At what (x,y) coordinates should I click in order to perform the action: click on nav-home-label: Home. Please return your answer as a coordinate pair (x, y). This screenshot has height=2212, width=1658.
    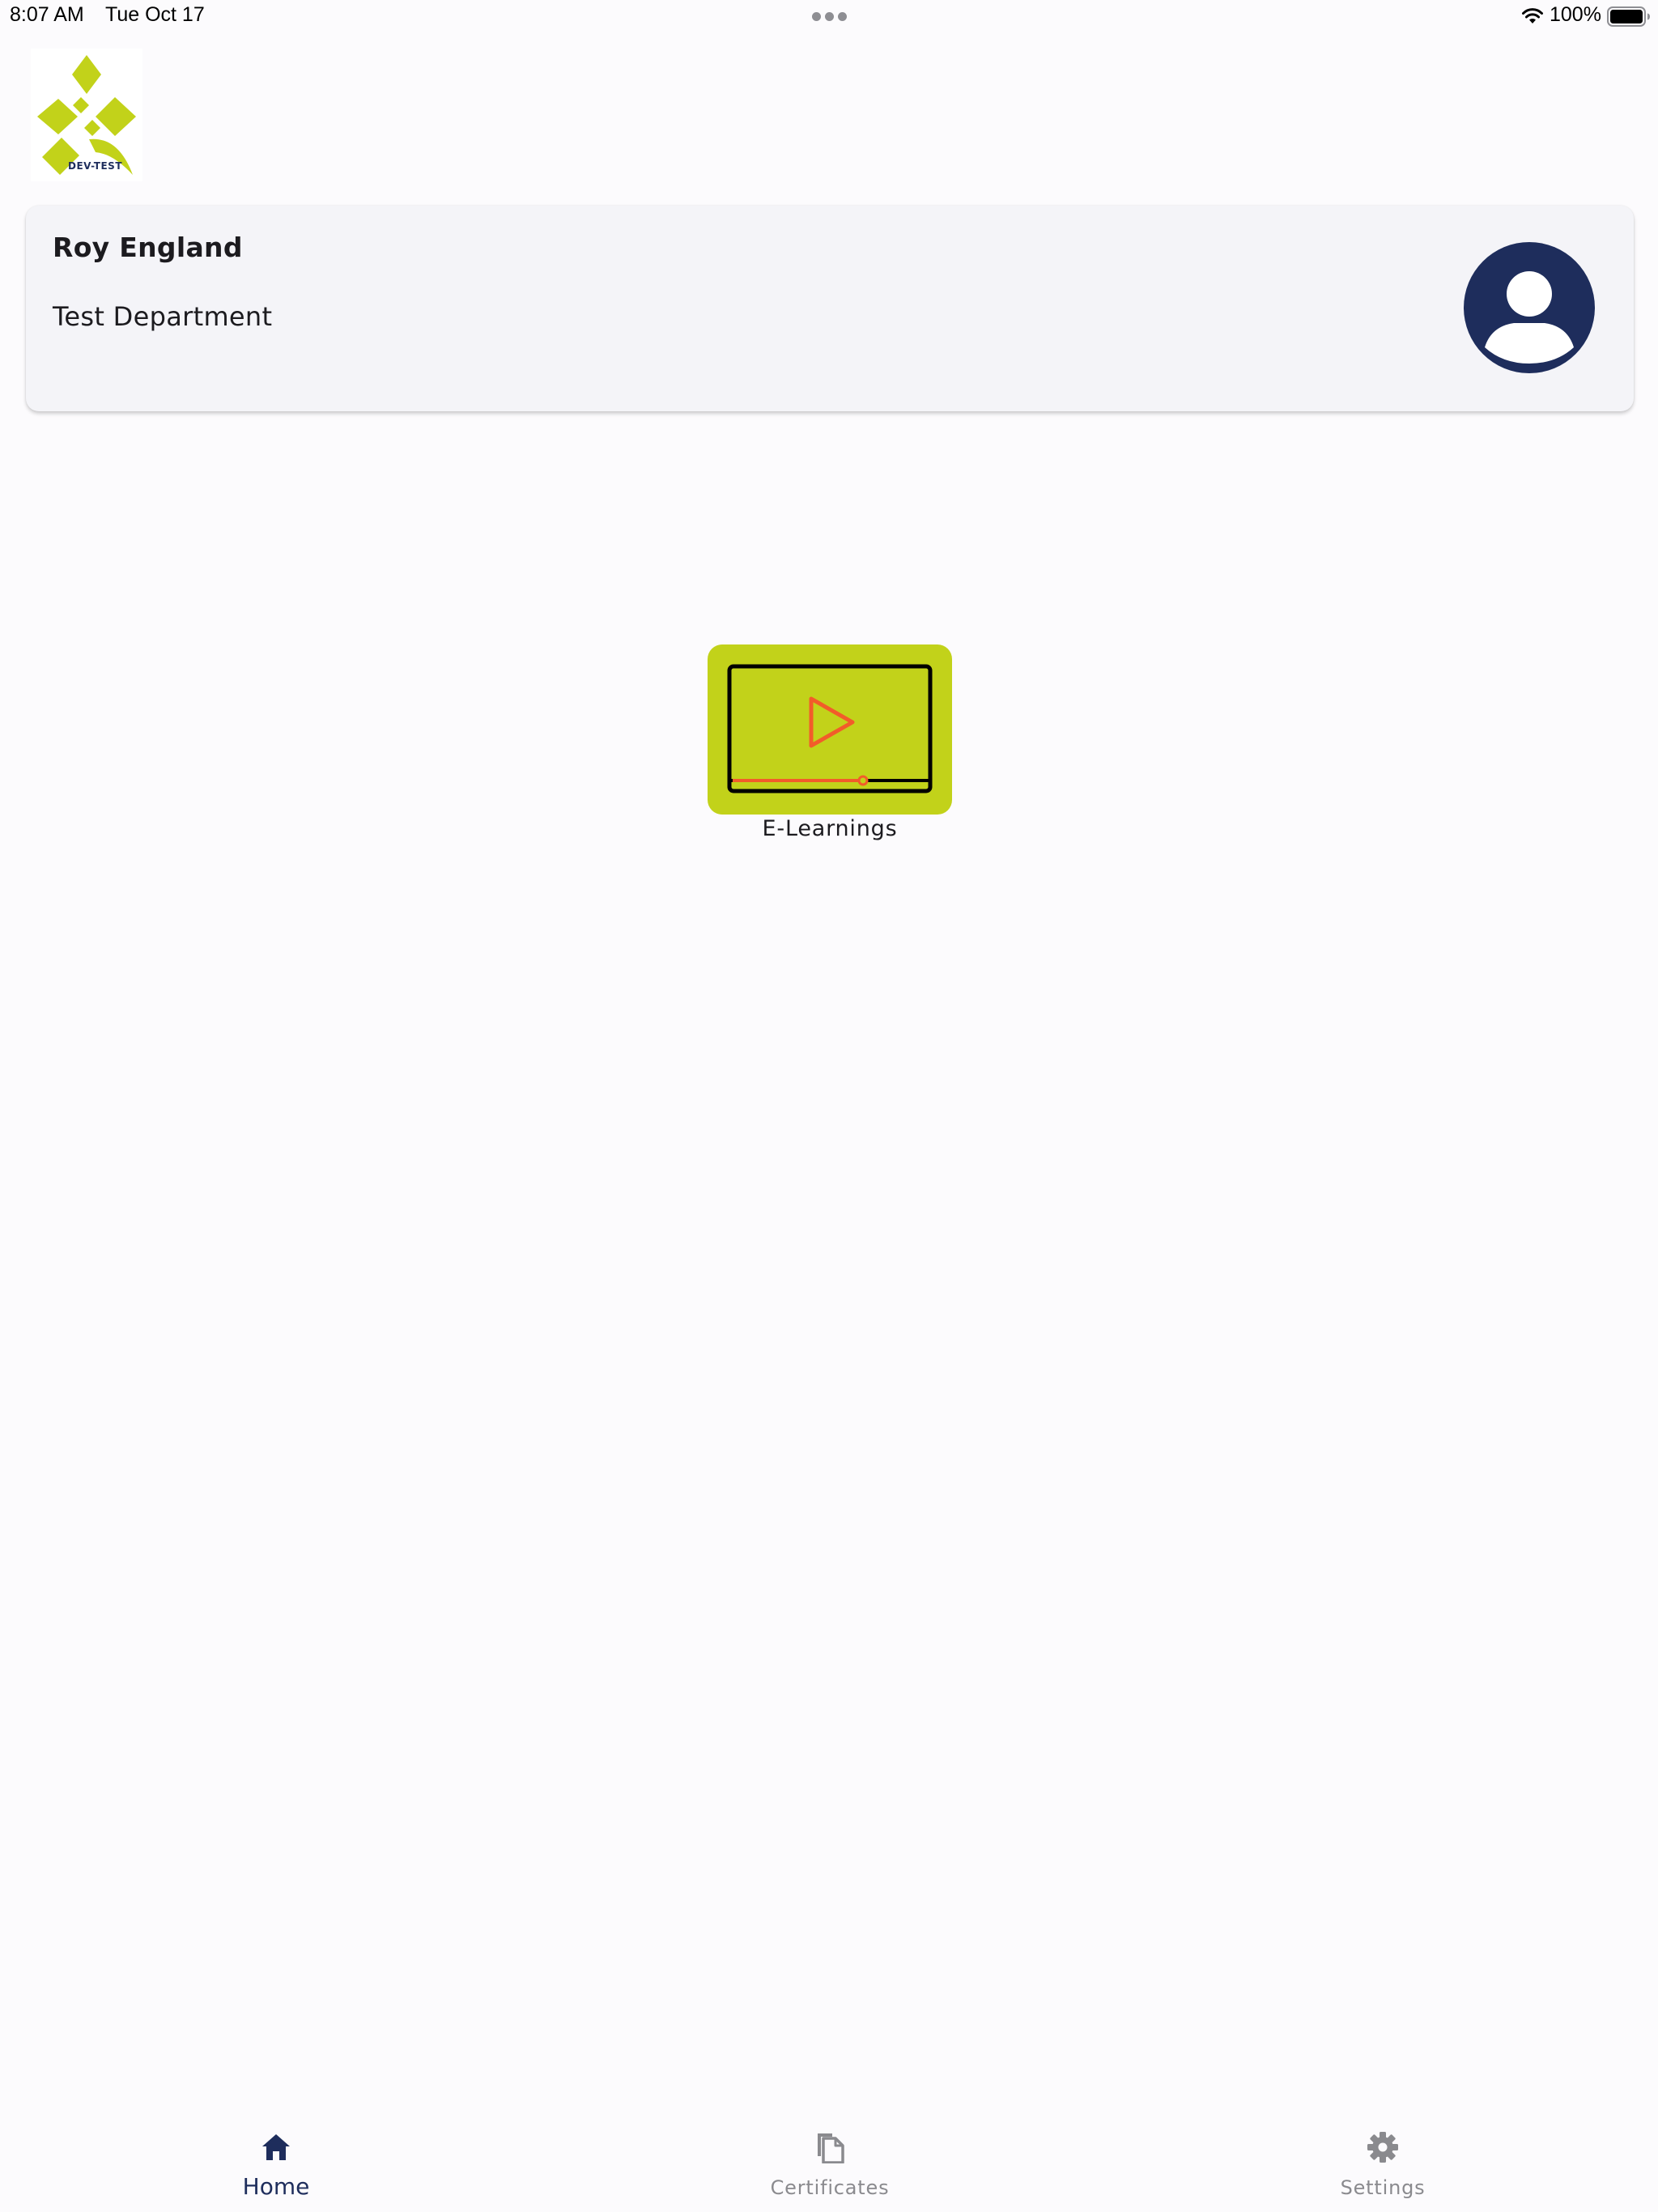
    Looking at the image, I should click on (276, 2186).